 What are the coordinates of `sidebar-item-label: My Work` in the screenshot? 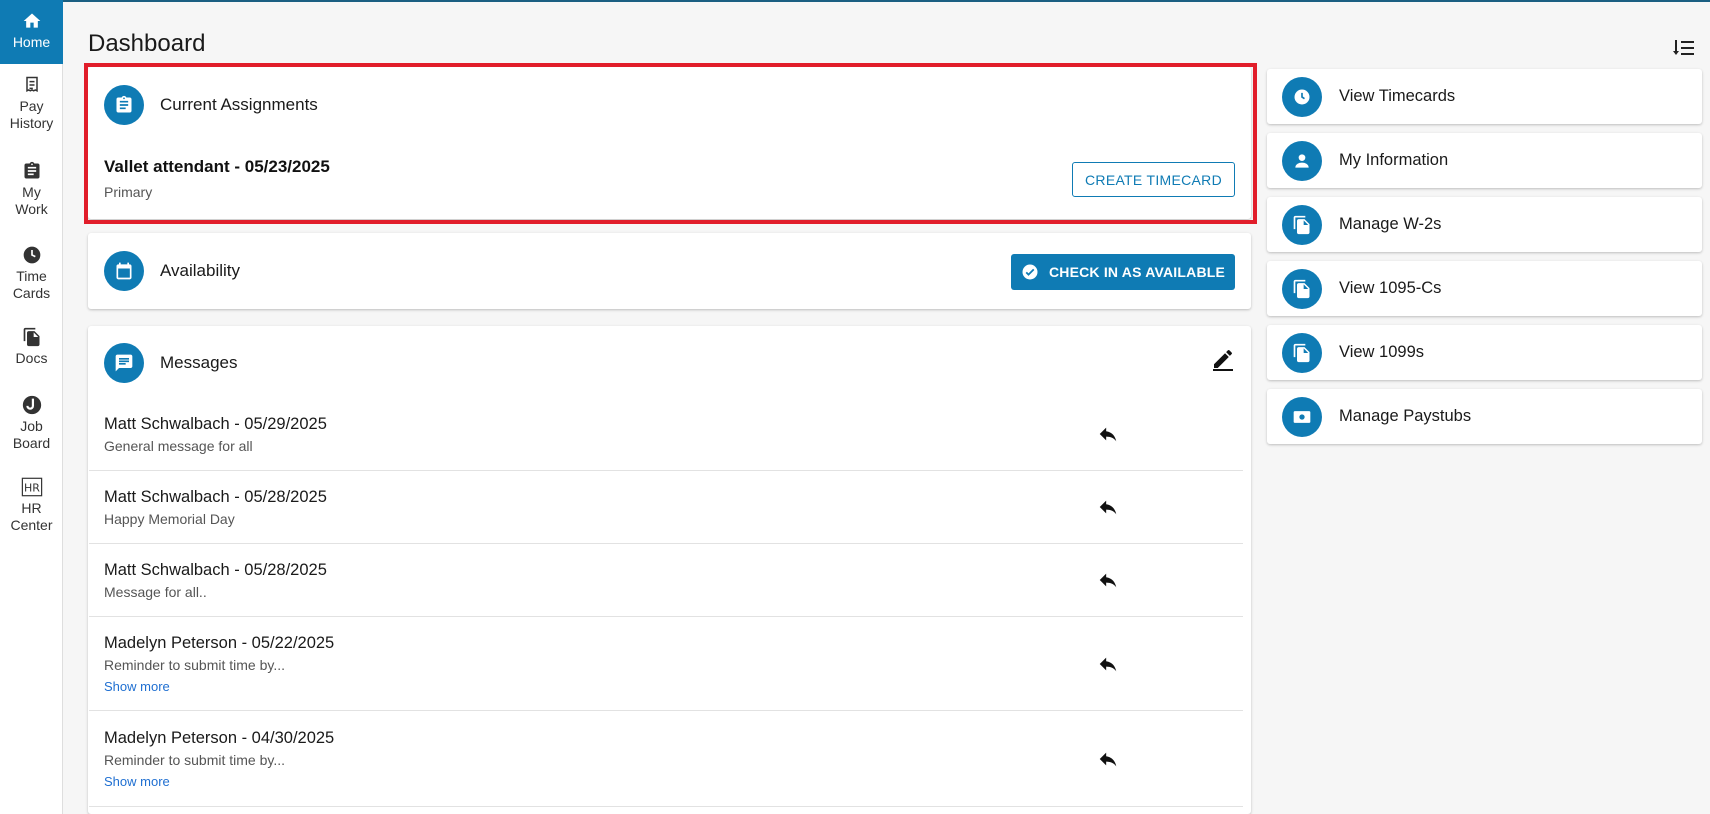 It's located at (31, 200).